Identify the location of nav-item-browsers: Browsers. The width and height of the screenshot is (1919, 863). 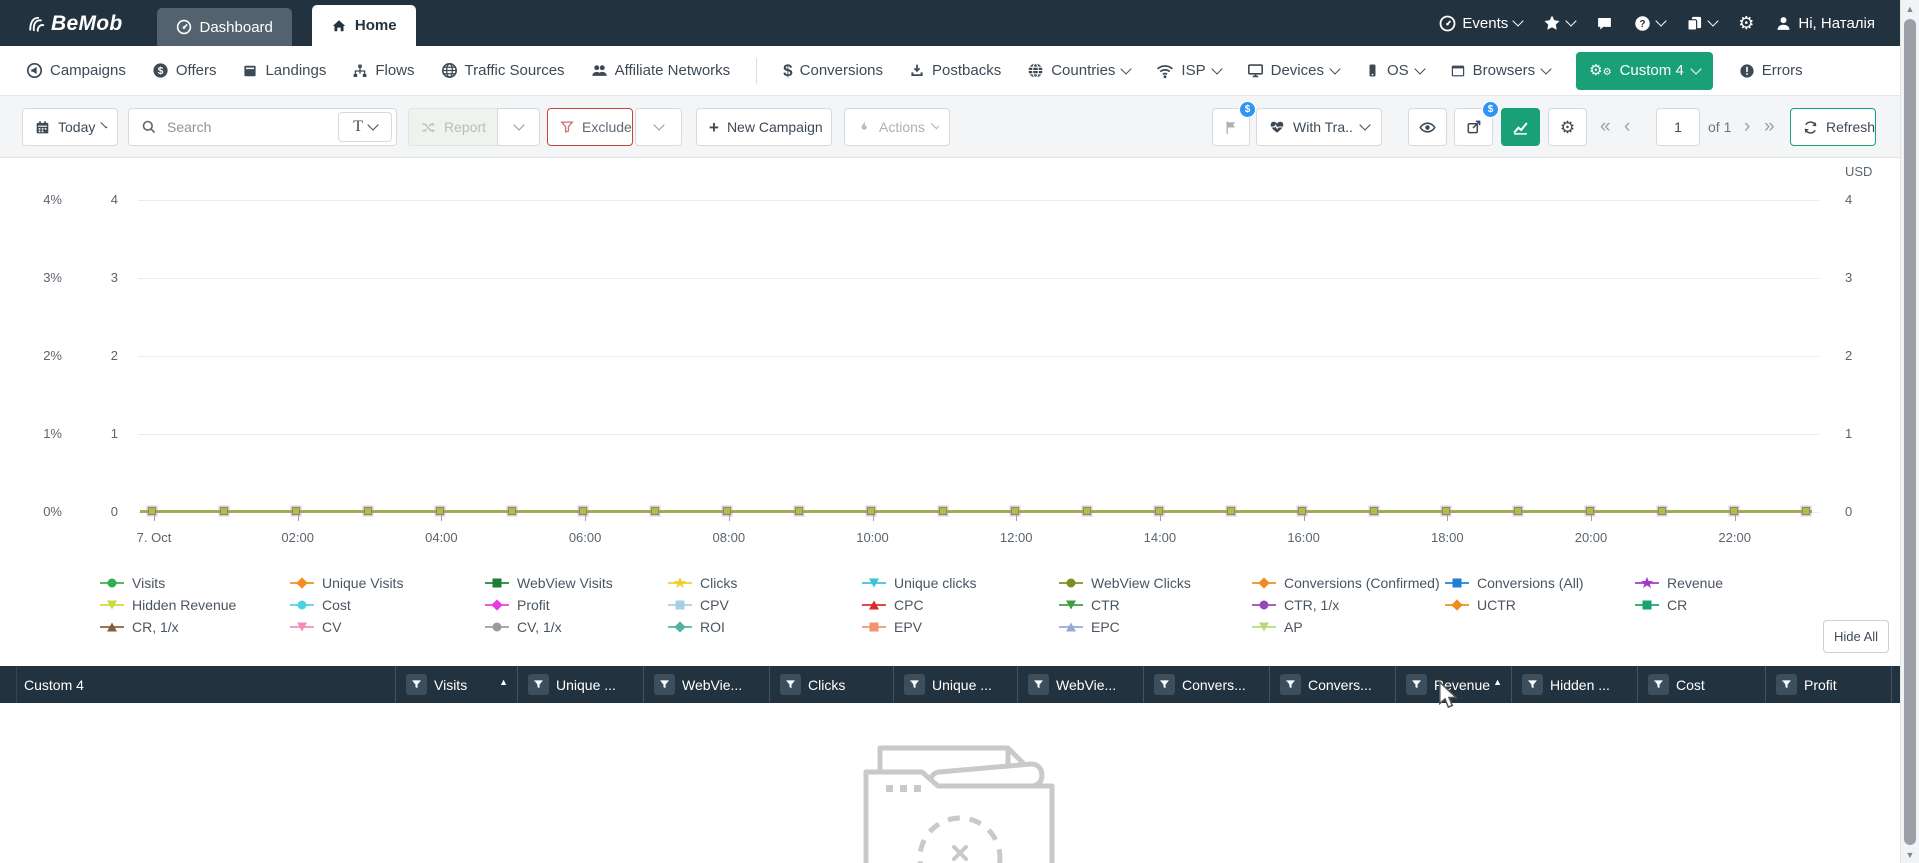
(1501, 70).